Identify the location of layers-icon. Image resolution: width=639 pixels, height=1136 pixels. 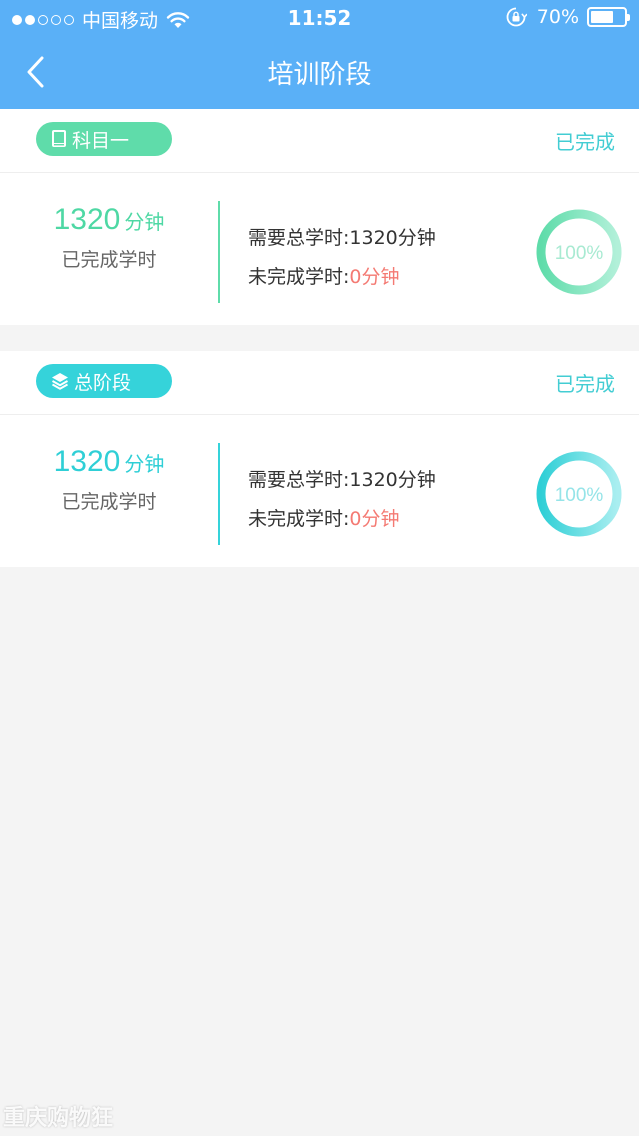
(60, 381).